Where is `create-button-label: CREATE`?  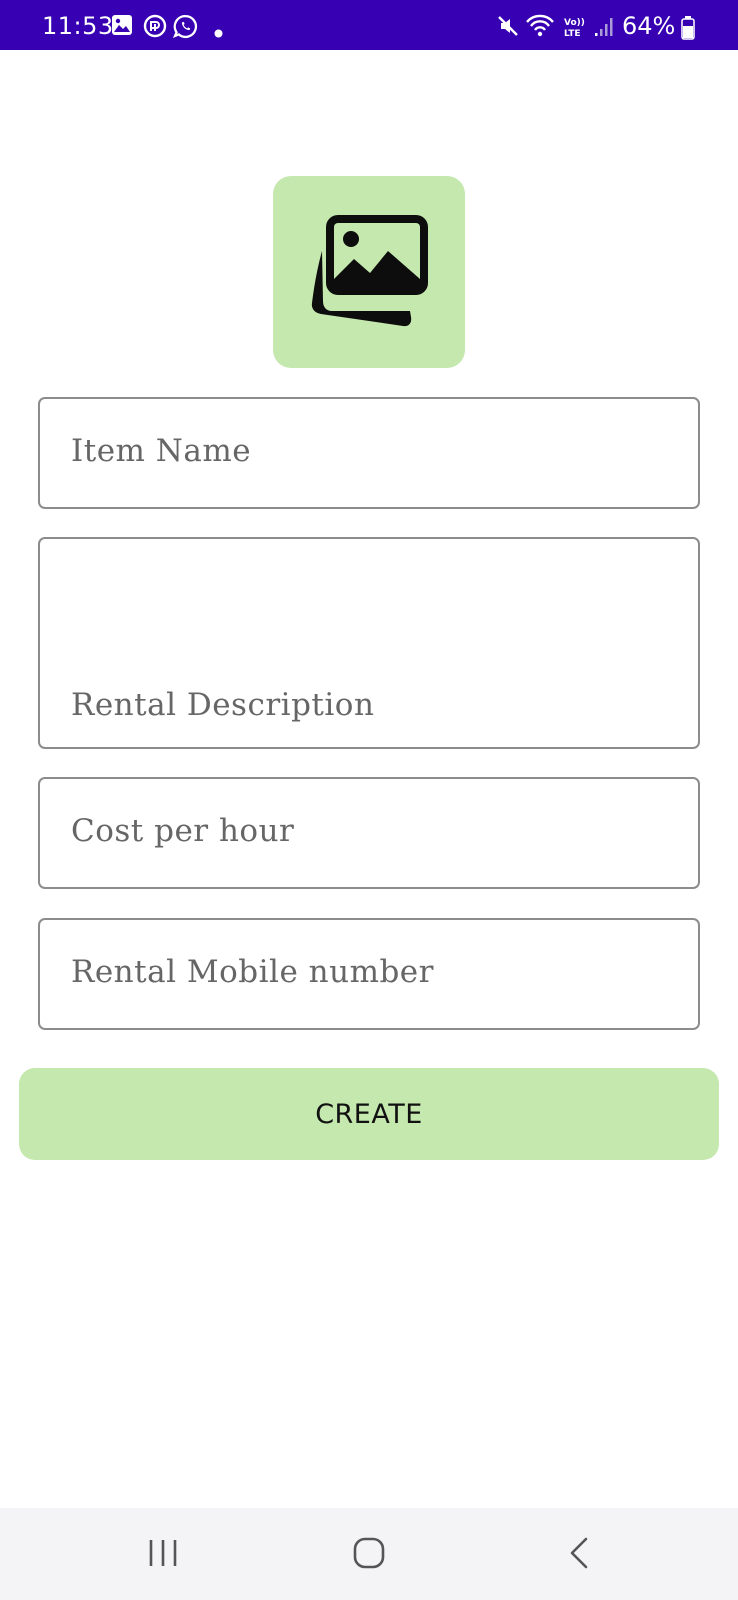 create-button-label: CREATE is located at coordinates (369, 1114).